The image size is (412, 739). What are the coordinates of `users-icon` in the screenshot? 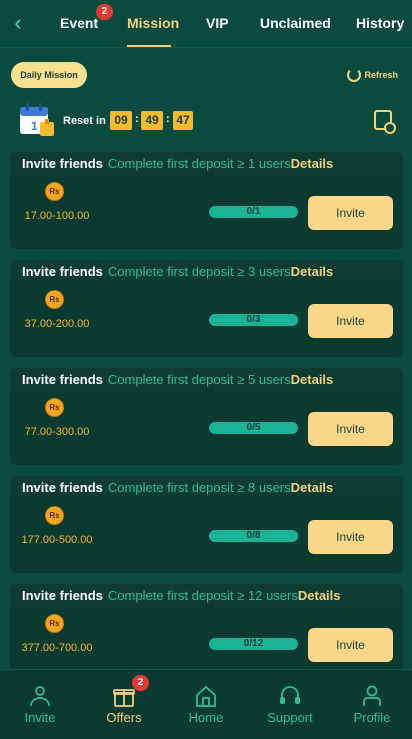 It's located at (40, 696).